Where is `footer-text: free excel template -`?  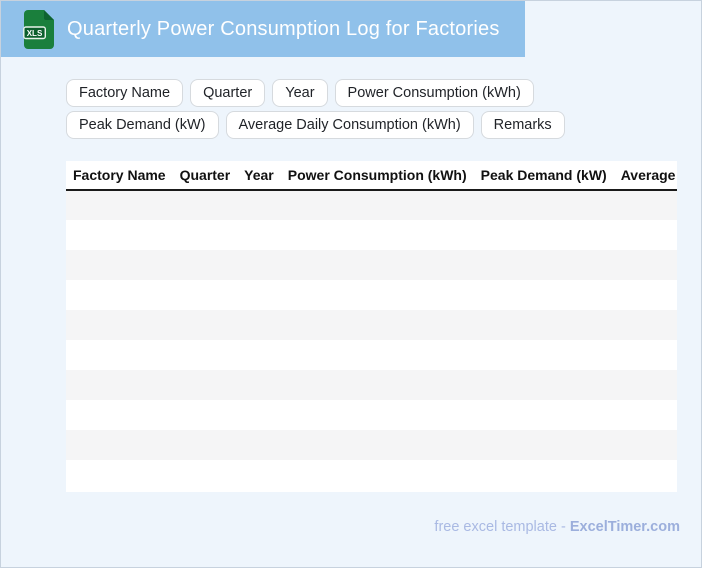 footer-text: free excel template - is located at coordinates (502, 527).